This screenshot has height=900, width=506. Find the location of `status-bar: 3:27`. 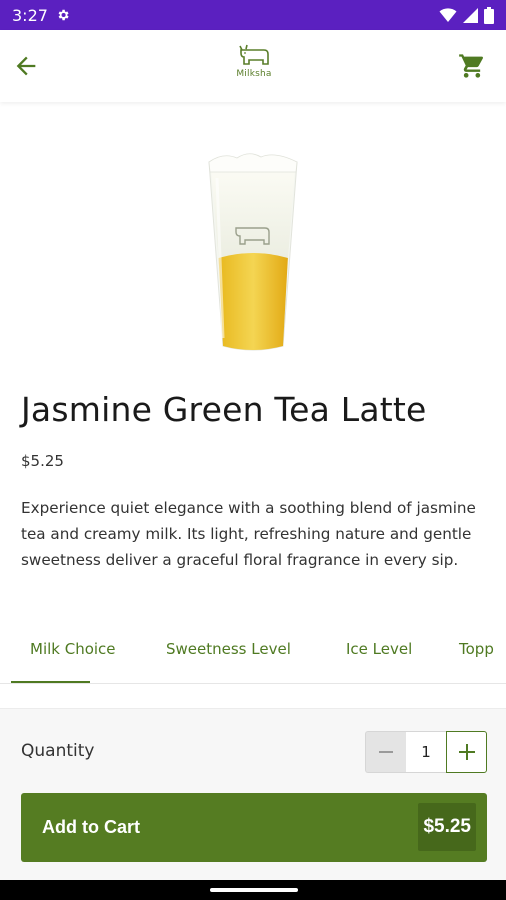

status-bar: 3:27 is located at coordinates (253, 15).